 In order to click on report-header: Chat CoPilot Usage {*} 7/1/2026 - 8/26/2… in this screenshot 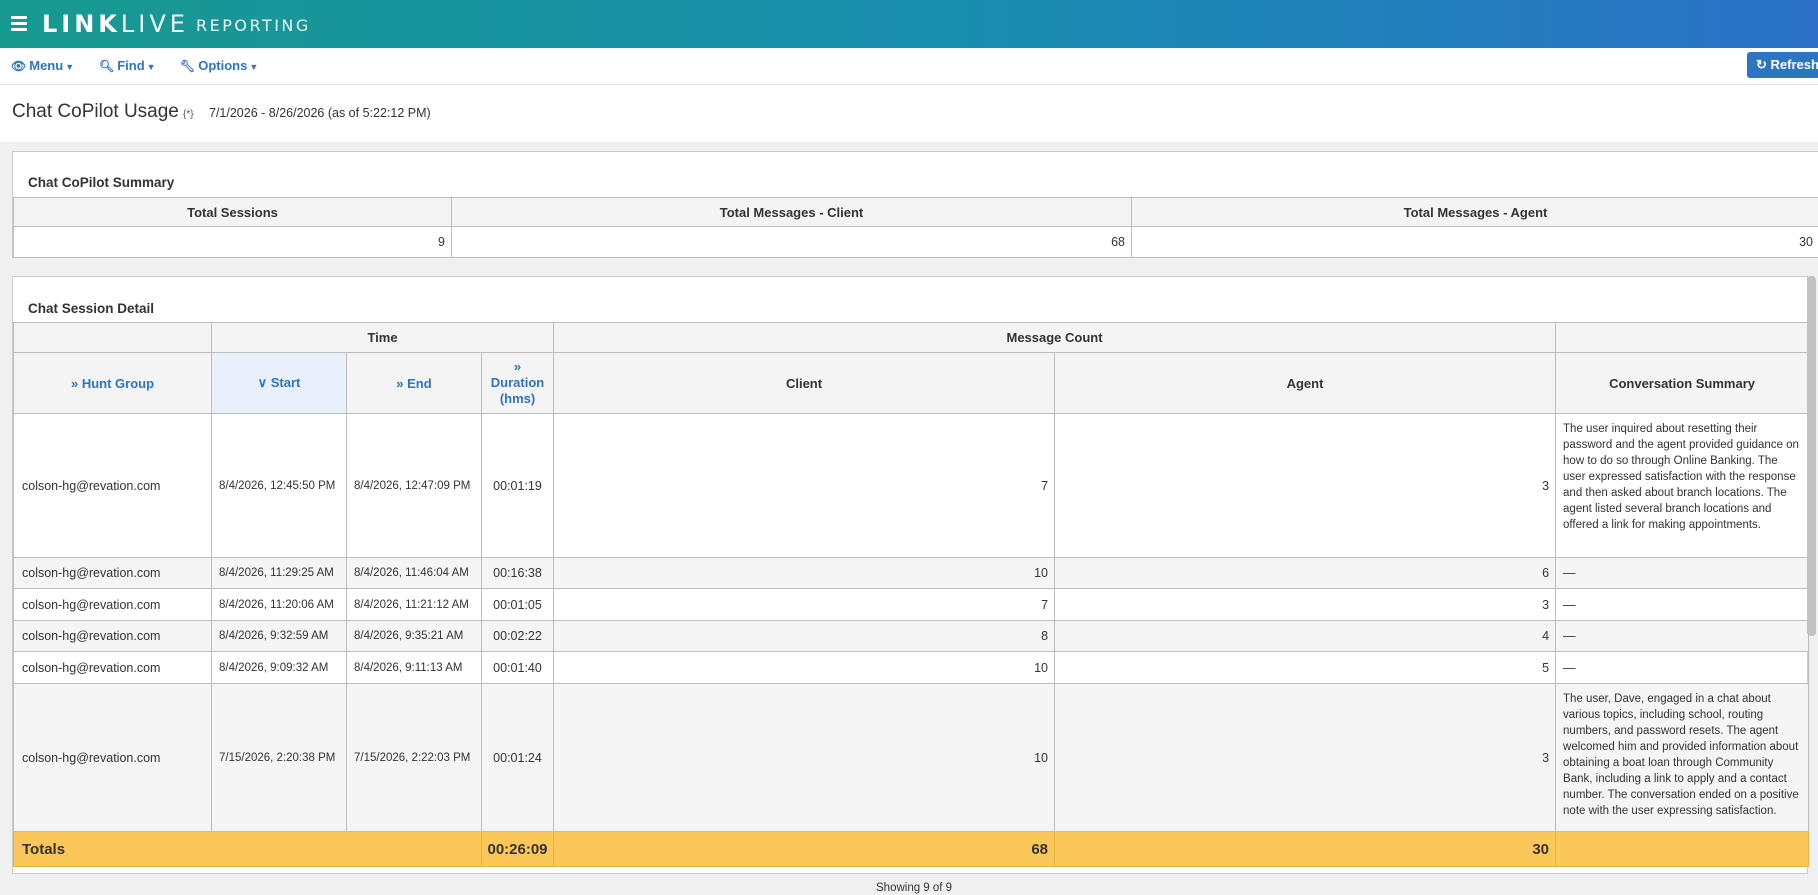, I will do `click(909, 113)`.